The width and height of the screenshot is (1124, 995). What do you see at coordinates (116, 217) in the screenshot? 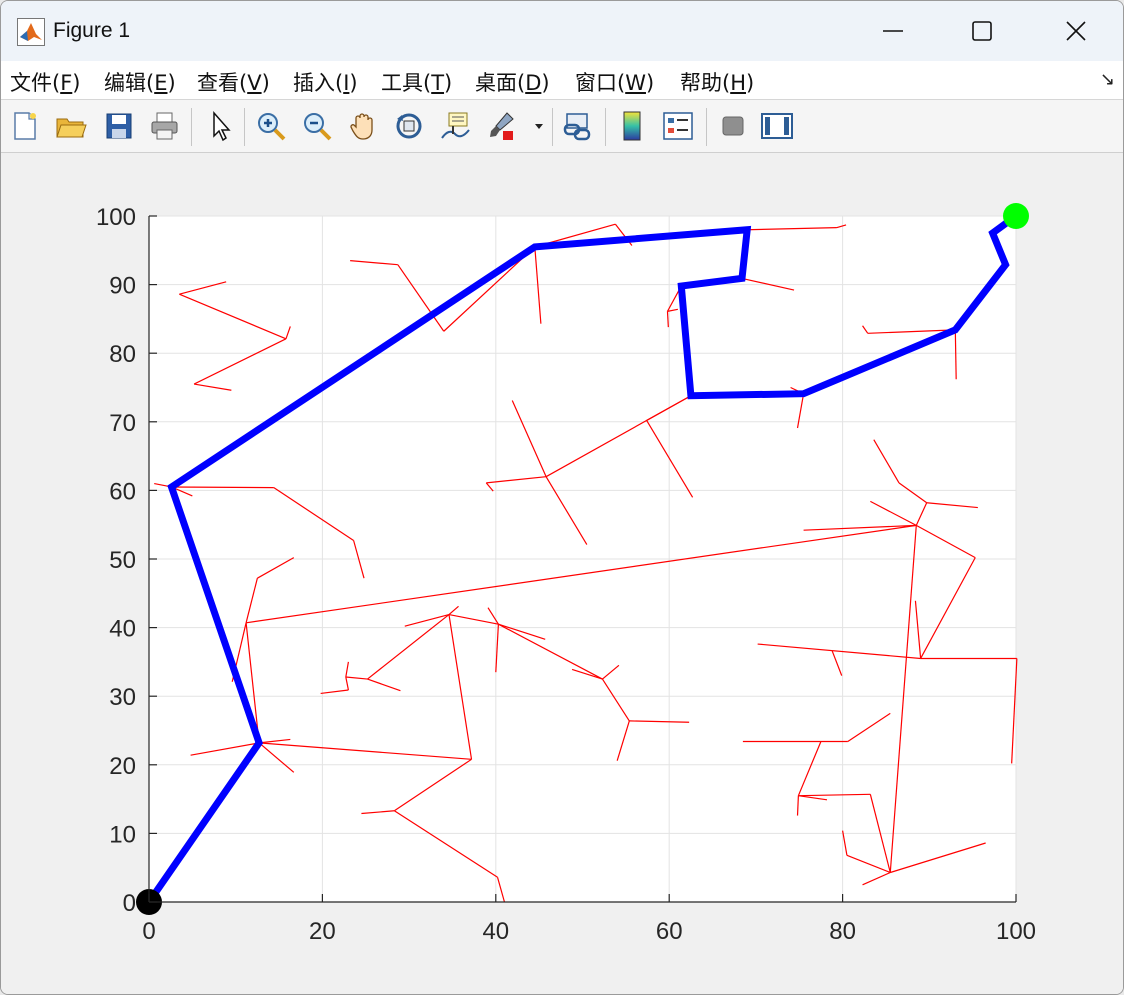
I see `y-tick-label: 100` at bounding box center [116, 217].